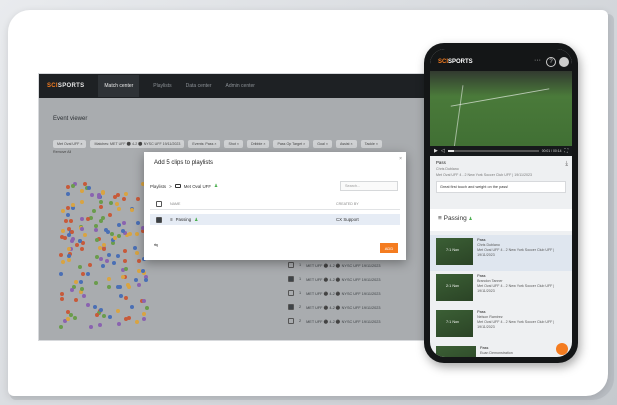  Describe the element at coordinates (197, 186) in the screenshot. I see `breadcrumb-folder: Met Oval UFF` at that location.